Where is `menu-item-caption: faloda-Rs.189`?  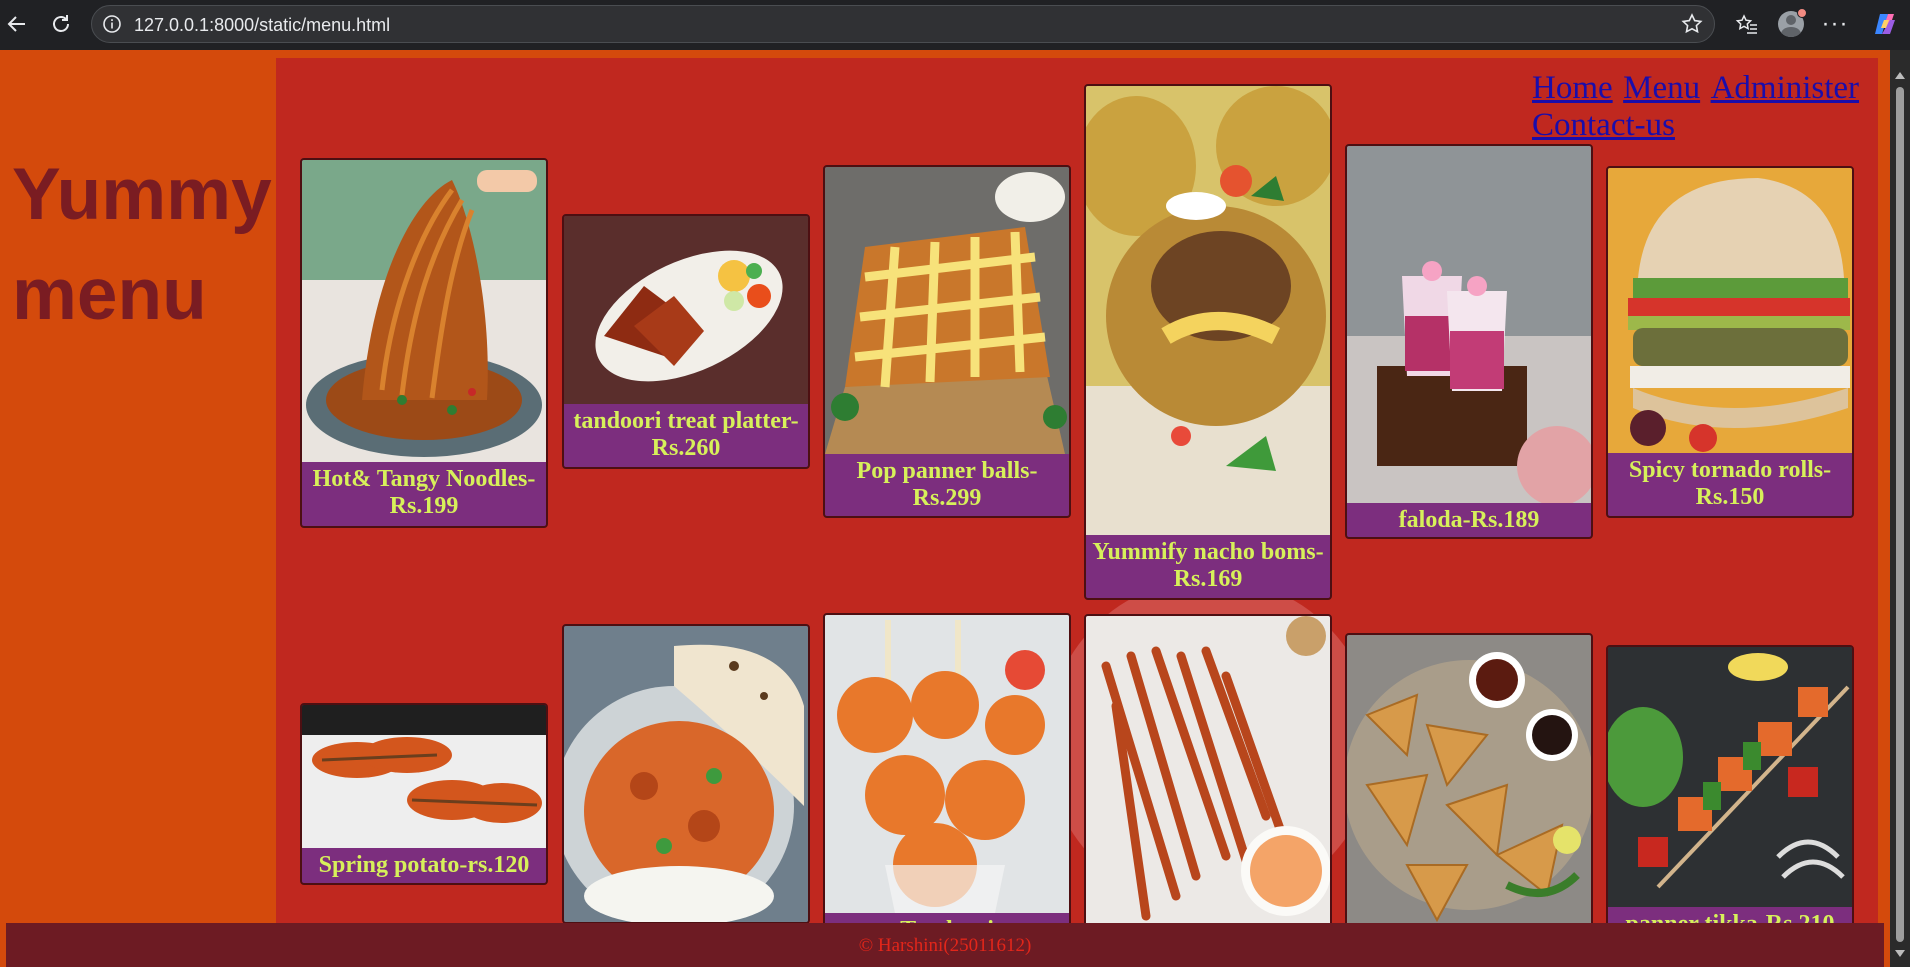
menu-item-caption: faloda-Rs.189 is located at coordinates (1469, 520).